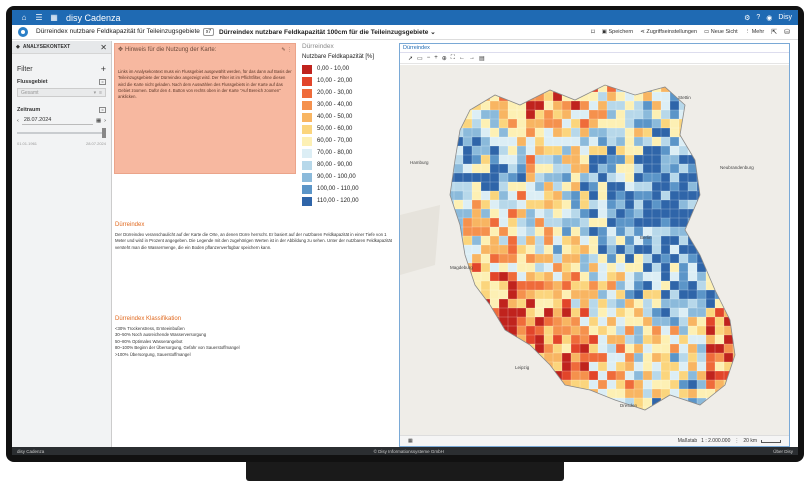  Describe the element at coordinates (758, 32) in the screenshot. I see `more-label: Mehr` at that location.